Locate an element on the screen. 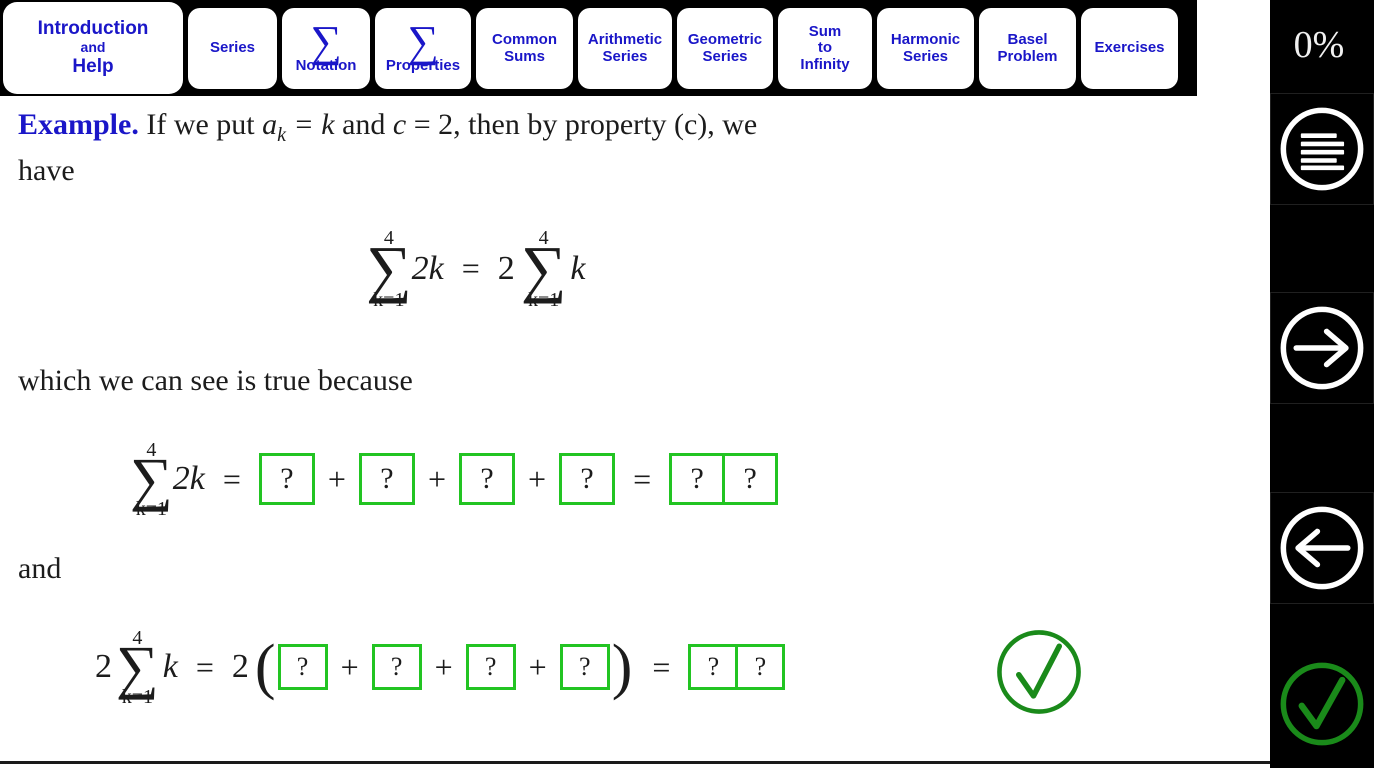 Image resolution: width=1374 pixels, height=768 pixels. nav-label-basel: Basel is located at coordinates (1027, 40).